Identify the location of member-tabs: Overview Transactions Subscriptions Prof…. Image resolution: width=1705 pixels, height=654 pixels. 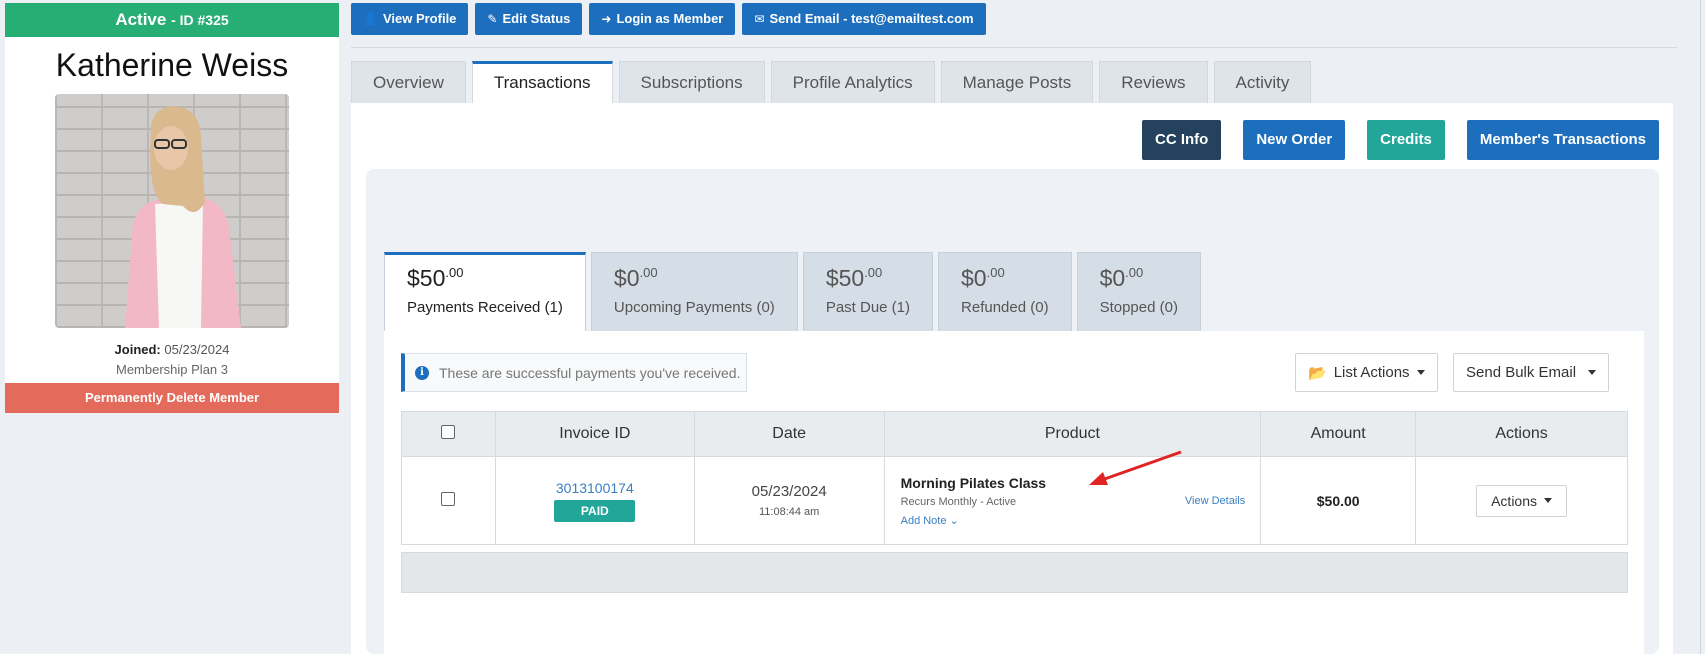
(831, 82).